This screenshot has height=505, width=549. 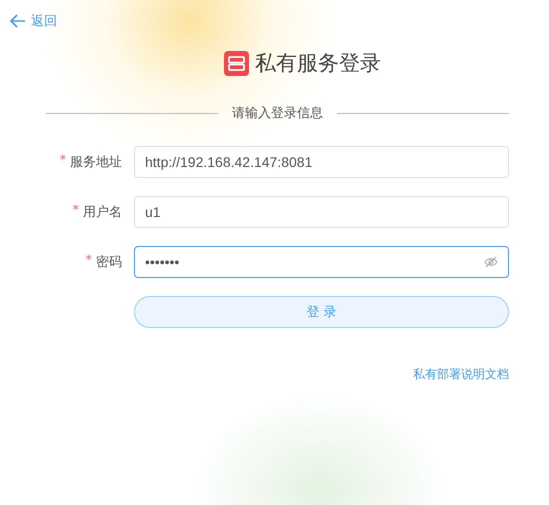 I want to click on input-field: u1, so click(x=321, y=212).